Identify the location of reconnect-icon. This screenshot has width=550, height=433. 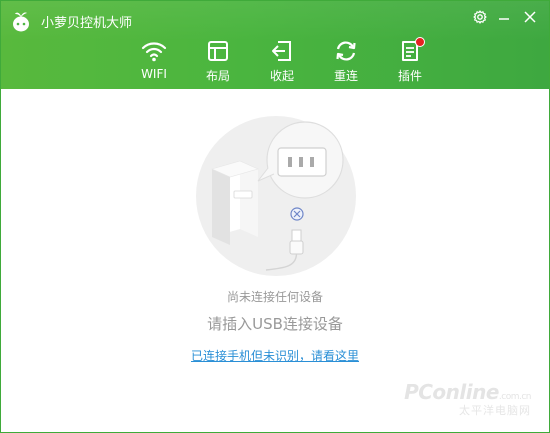
(346, 51).